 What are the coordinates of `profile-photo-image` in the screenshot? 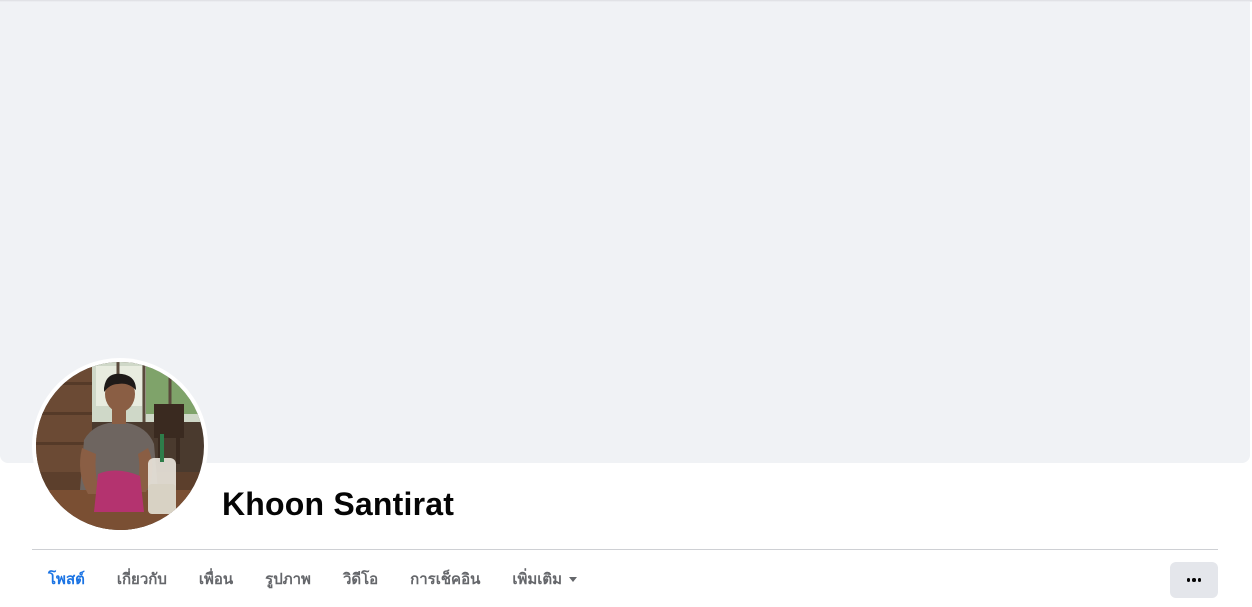 It's located at (120, 446).